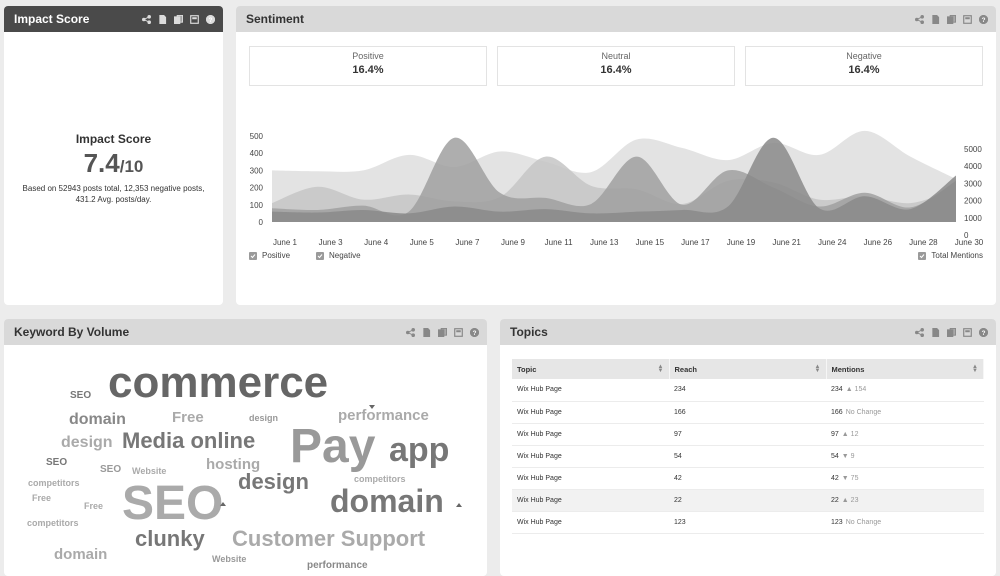 The image size is (1000, 576). Describe the element at coordinates (973, 183) in the screenshot. I see `y-tick-right: 3000` at that location.